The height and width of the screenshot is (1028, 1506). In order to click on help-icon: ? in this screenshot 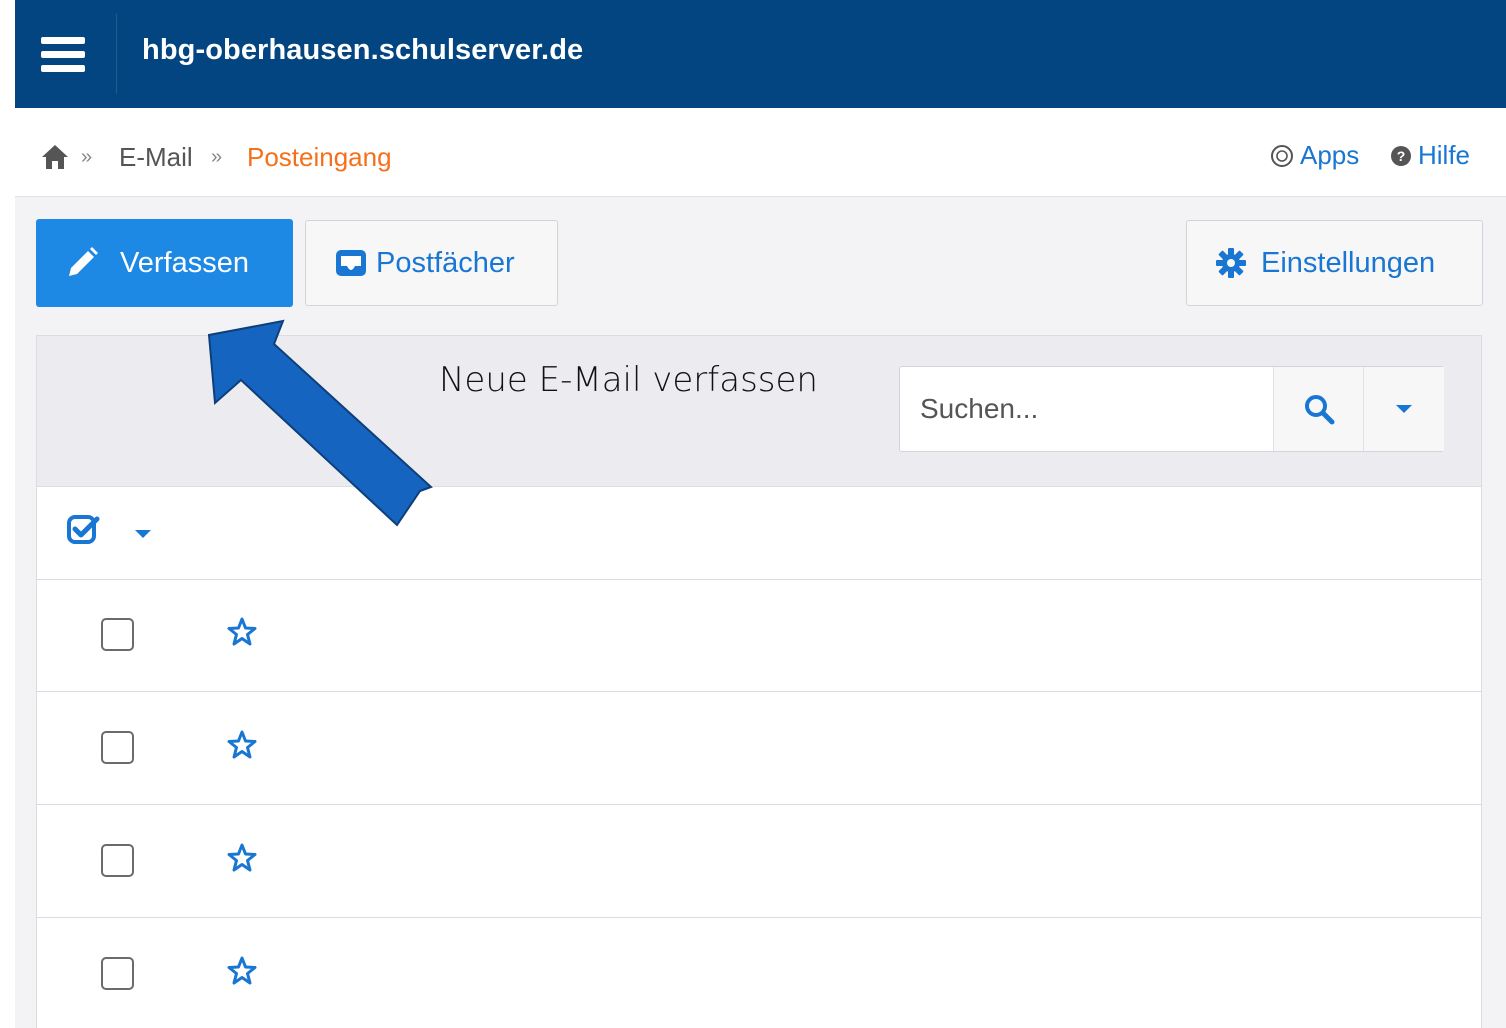, I will do `click(1401, 155)`.